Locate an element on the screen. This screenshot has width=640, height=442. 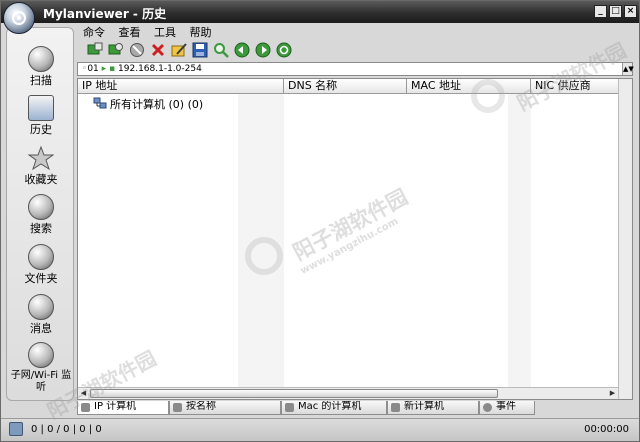
back-icon is located at coordinates (242, 50).